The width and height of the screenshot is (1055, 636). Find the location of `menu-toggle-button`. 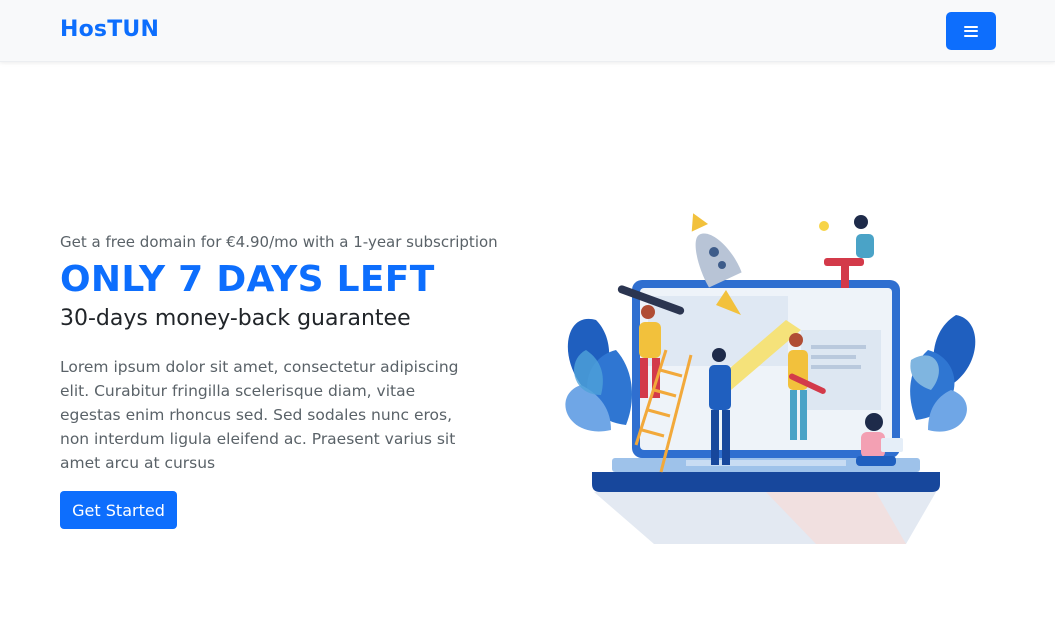

menu-toggle-button is located at coordinates (971, 31).